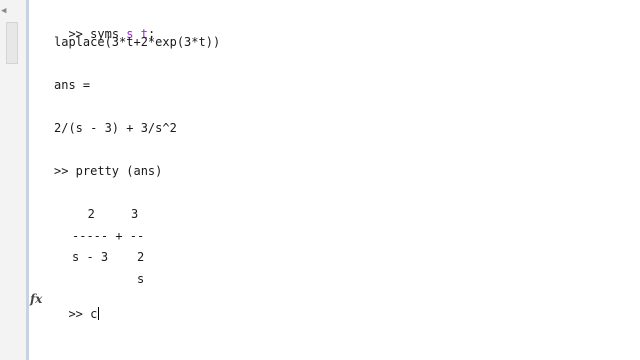 This screenshot has height=360, width=640. What do you see at coordinates (72, 85) in the screenshot?
I see `output-label-ans: ans =` at bounding box center [72, 85].